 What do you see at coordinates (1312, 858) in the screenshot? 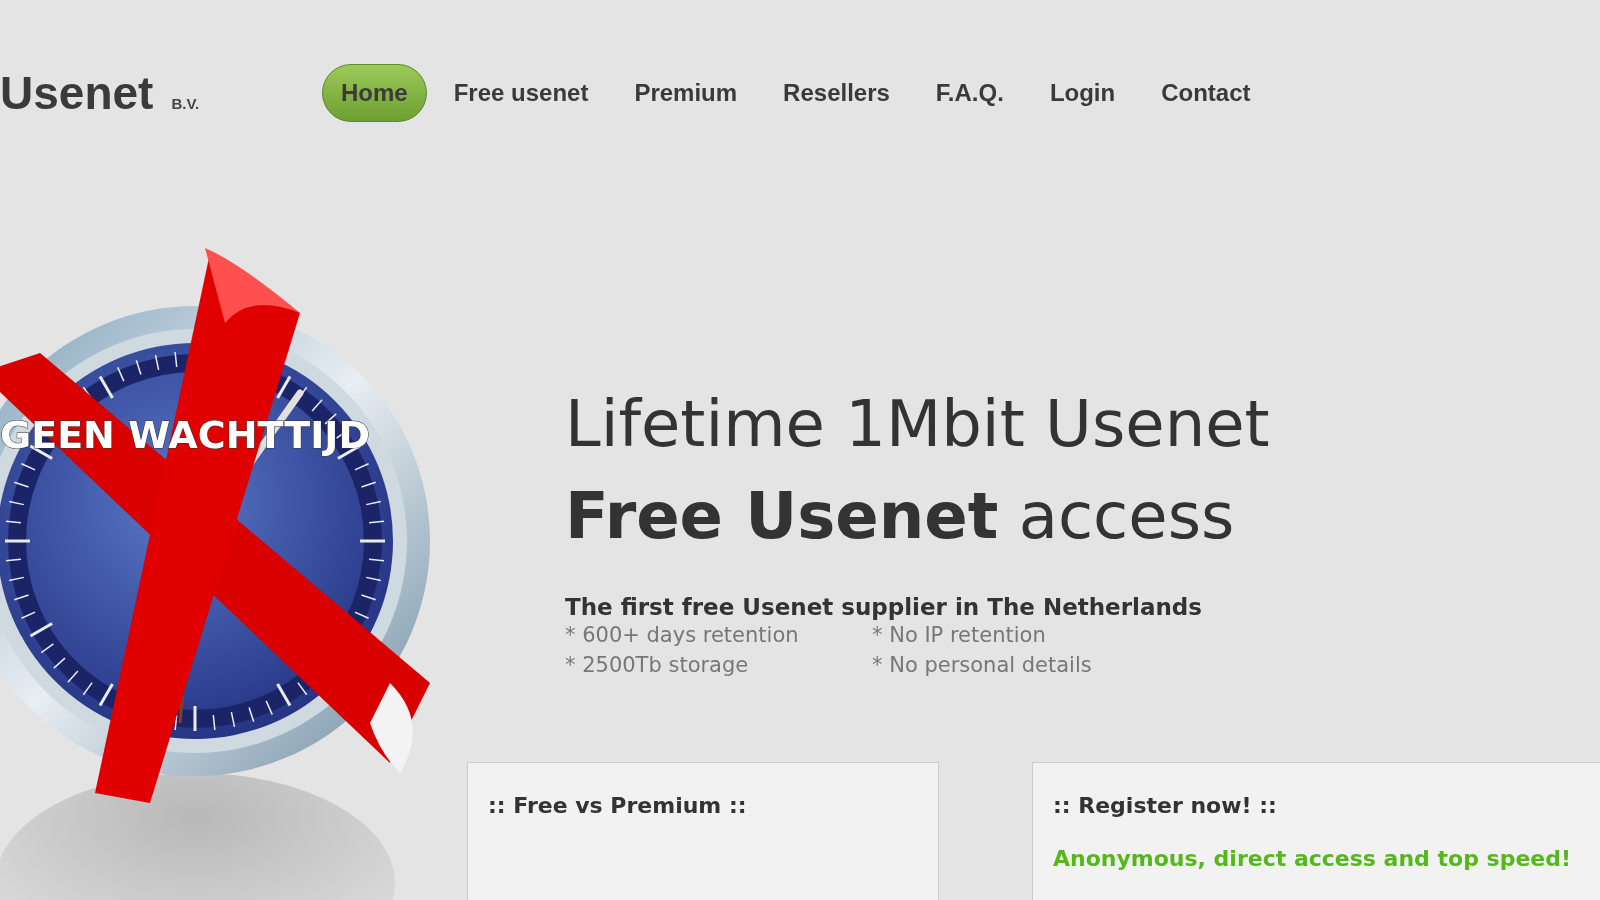
I see `tagline: Anonymous, direct access and top speed!` at bounding box center [1312, 858].